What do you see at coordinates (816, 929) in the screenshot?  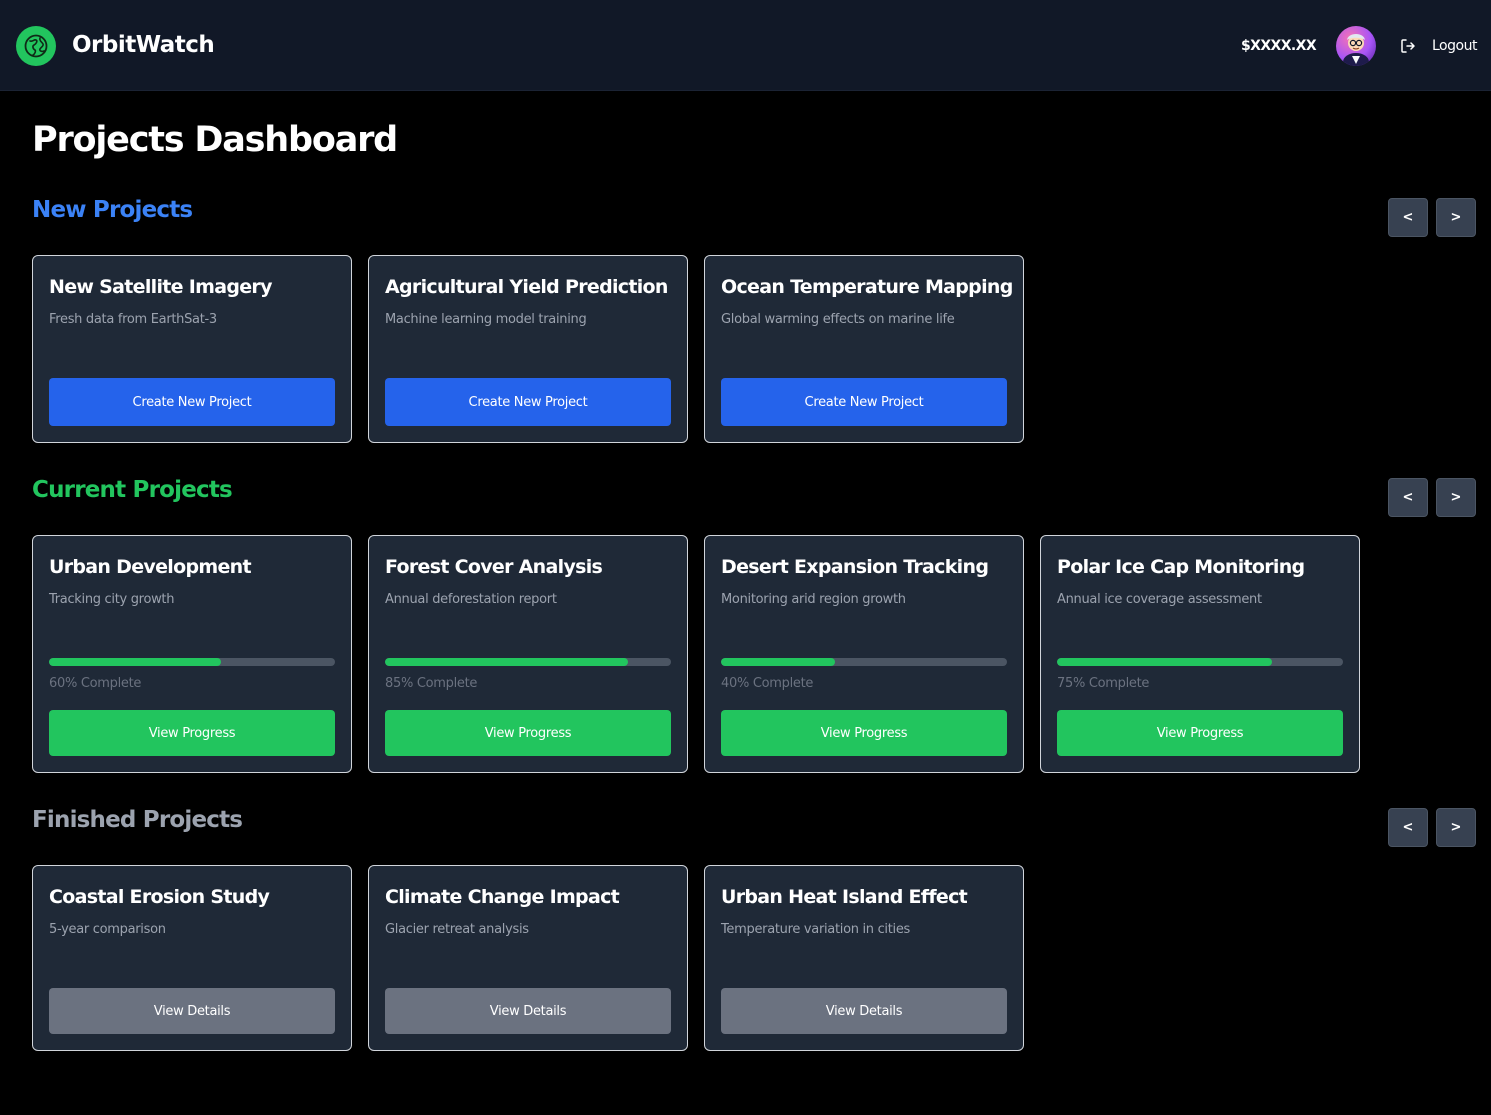 I see `card-description: Temperature variation in cities` at bounding box center [816, 929].